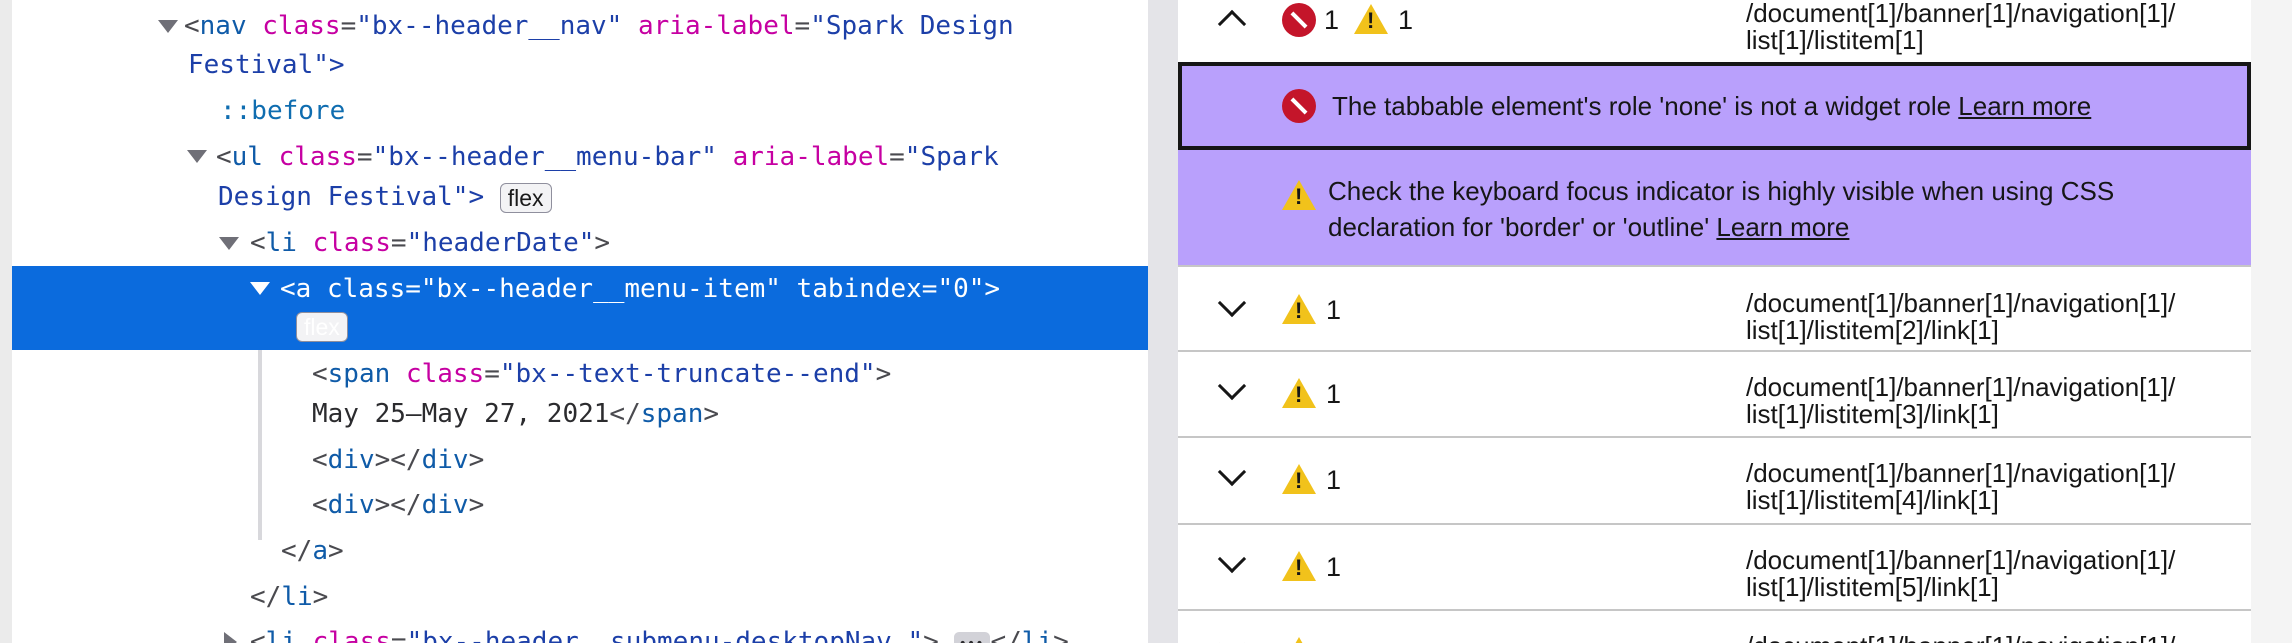 This screenshot has height=643, width=2292. I want to click on tag-name: span, so click(672, 414).